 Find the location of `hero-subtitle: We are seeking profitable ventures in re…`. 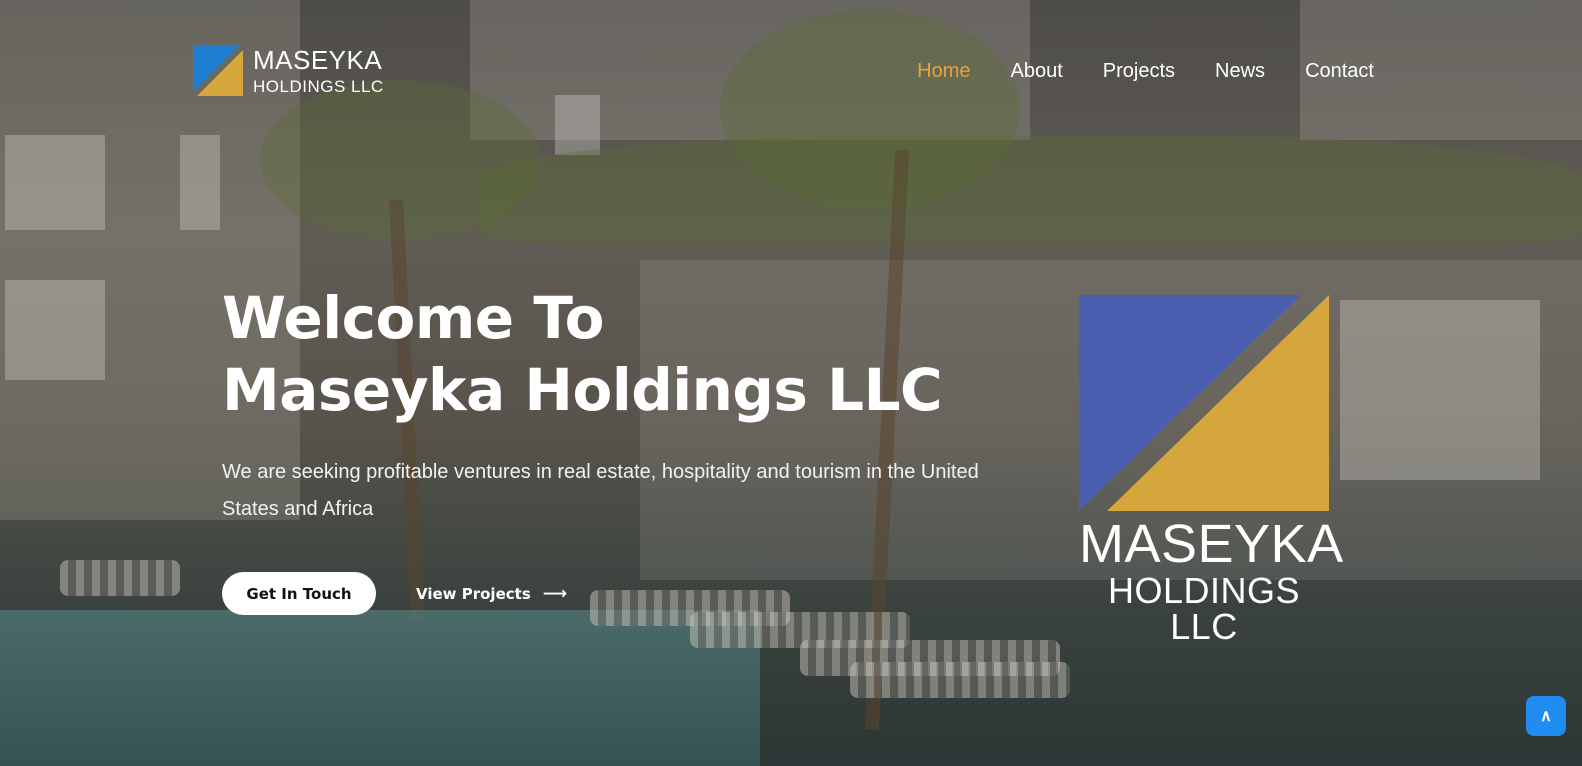

hero-subtitle: We are seeking profitable ventures in re… is located at coordinates (600, 490).